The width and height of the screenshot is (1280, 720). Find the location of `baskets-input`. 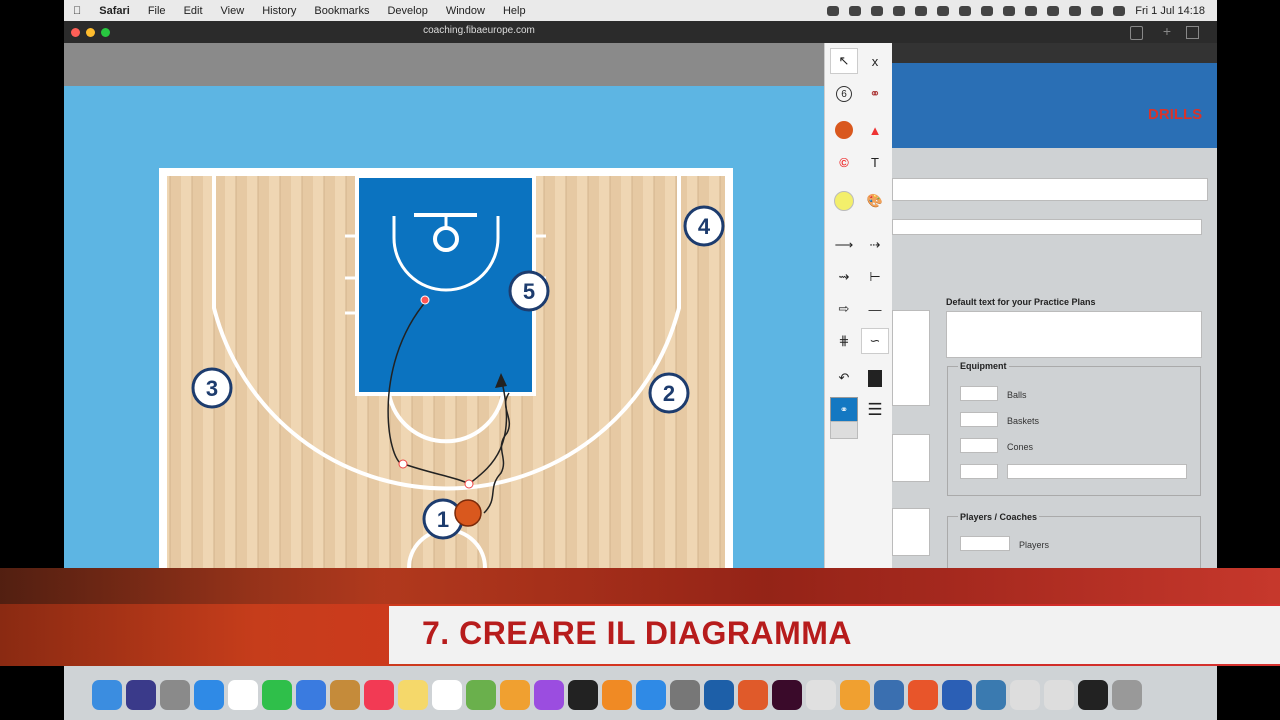

baskets-input is located at coordinates (979, 419).